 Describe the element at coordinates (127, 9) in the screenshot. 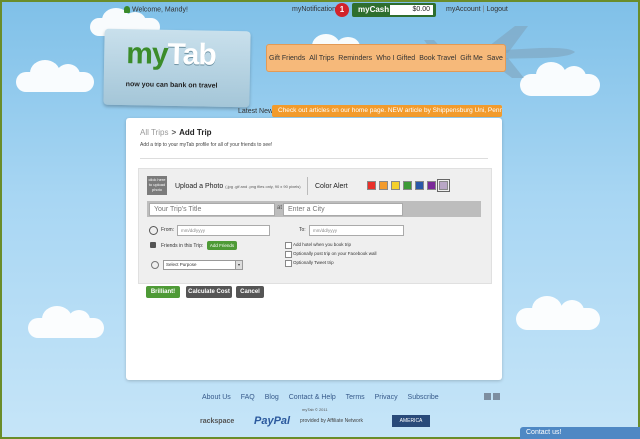

I see `user-icon` at that location.